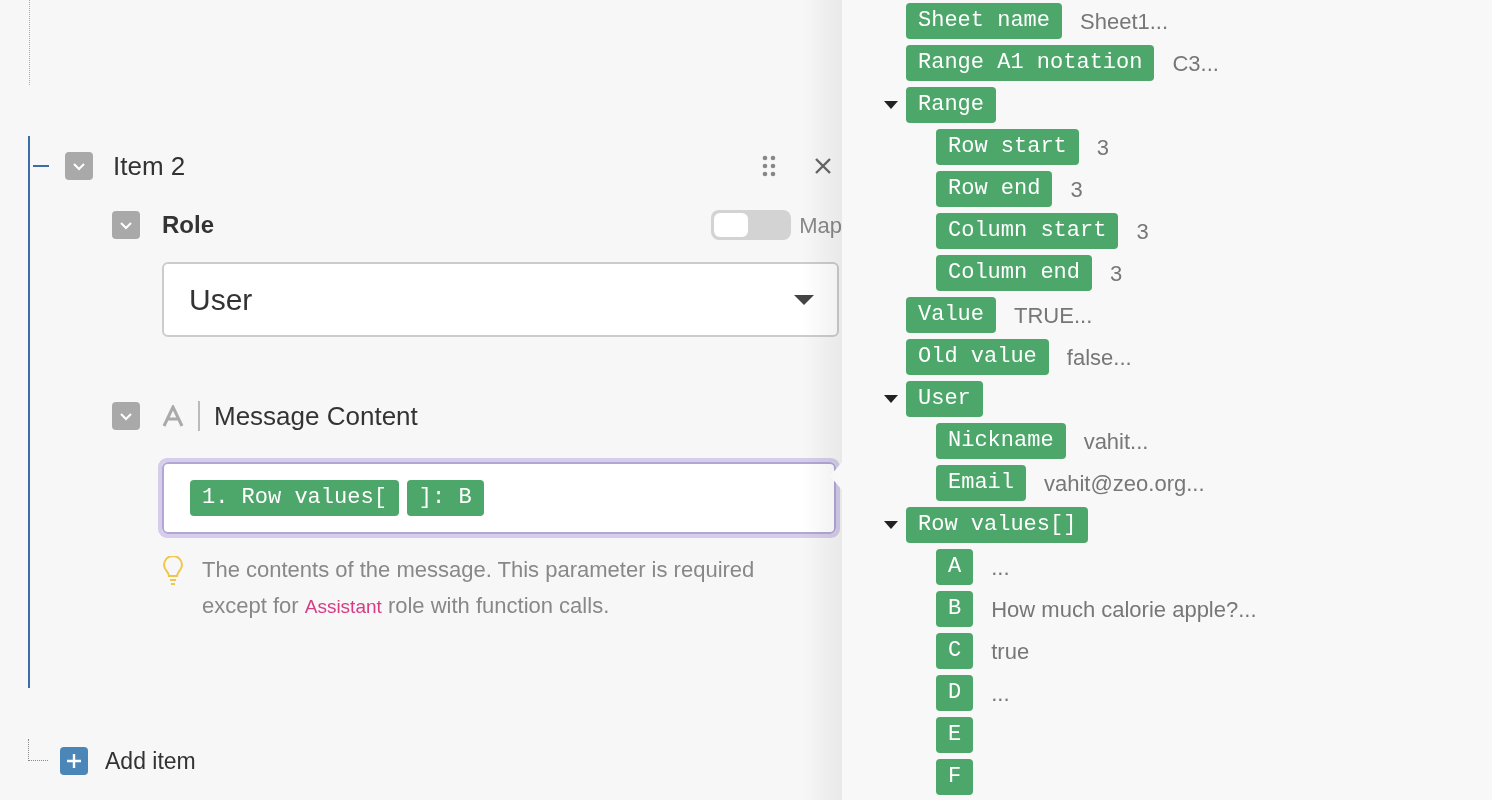  What do you see at coordinates (981, 483) in the screenshot?
I see `variable-token: Email` at bounding box center [981, 483].